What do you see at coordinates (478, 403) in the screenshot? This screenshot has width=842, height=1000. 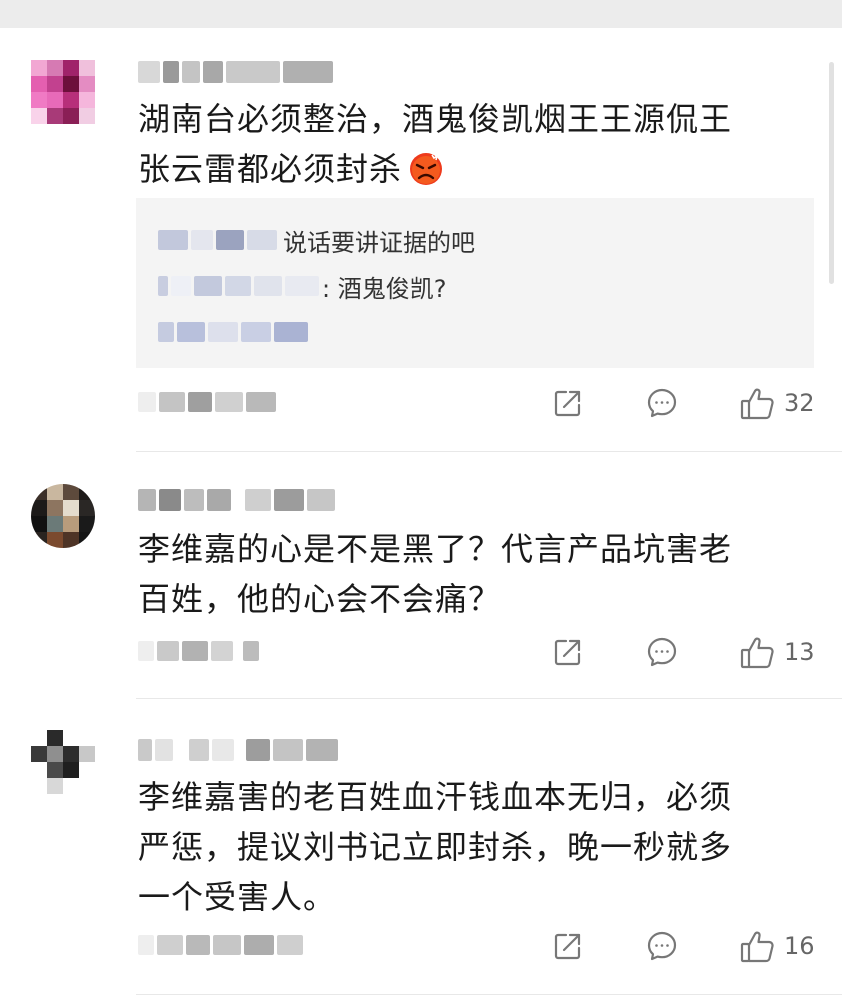 I see `comment-actions: 32` at bounding box center [478, 403].